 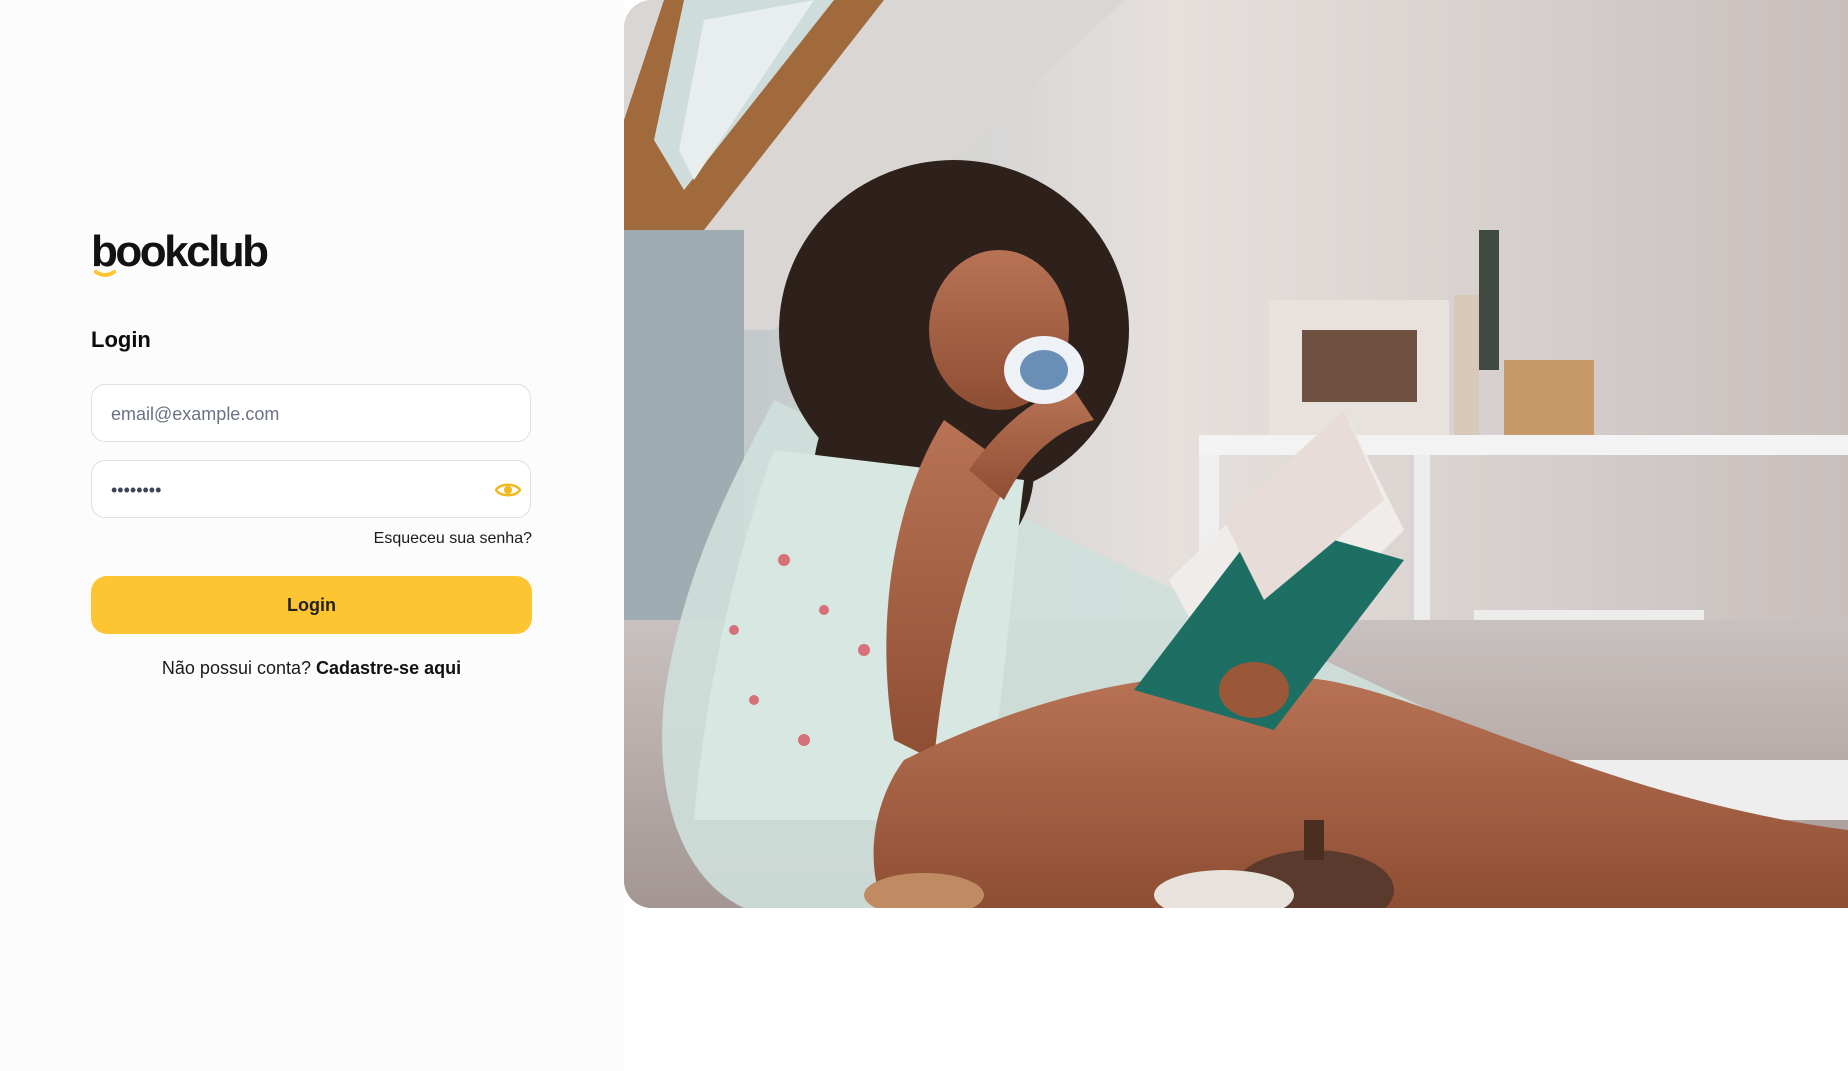 What do you see at coordinates (311, 605) in the screenshot?
I see `login-button: Login` at bounding box center [311, 605].